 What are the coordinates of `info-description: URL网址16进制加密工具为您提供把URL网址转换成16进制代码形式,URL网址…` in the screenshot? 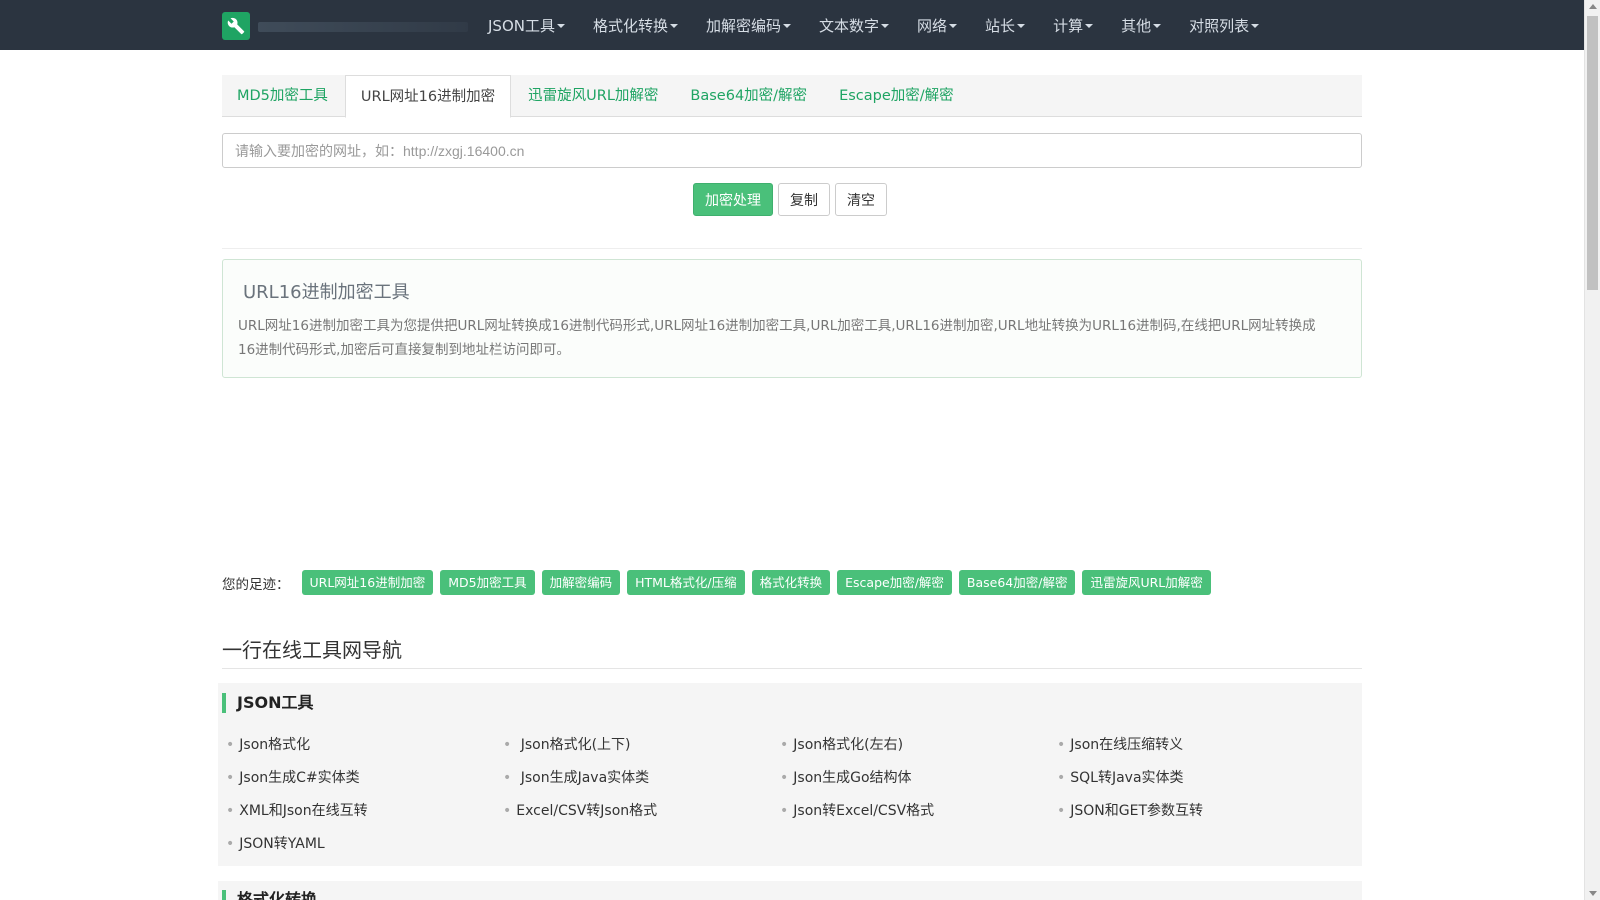 It's located at (777, 338).